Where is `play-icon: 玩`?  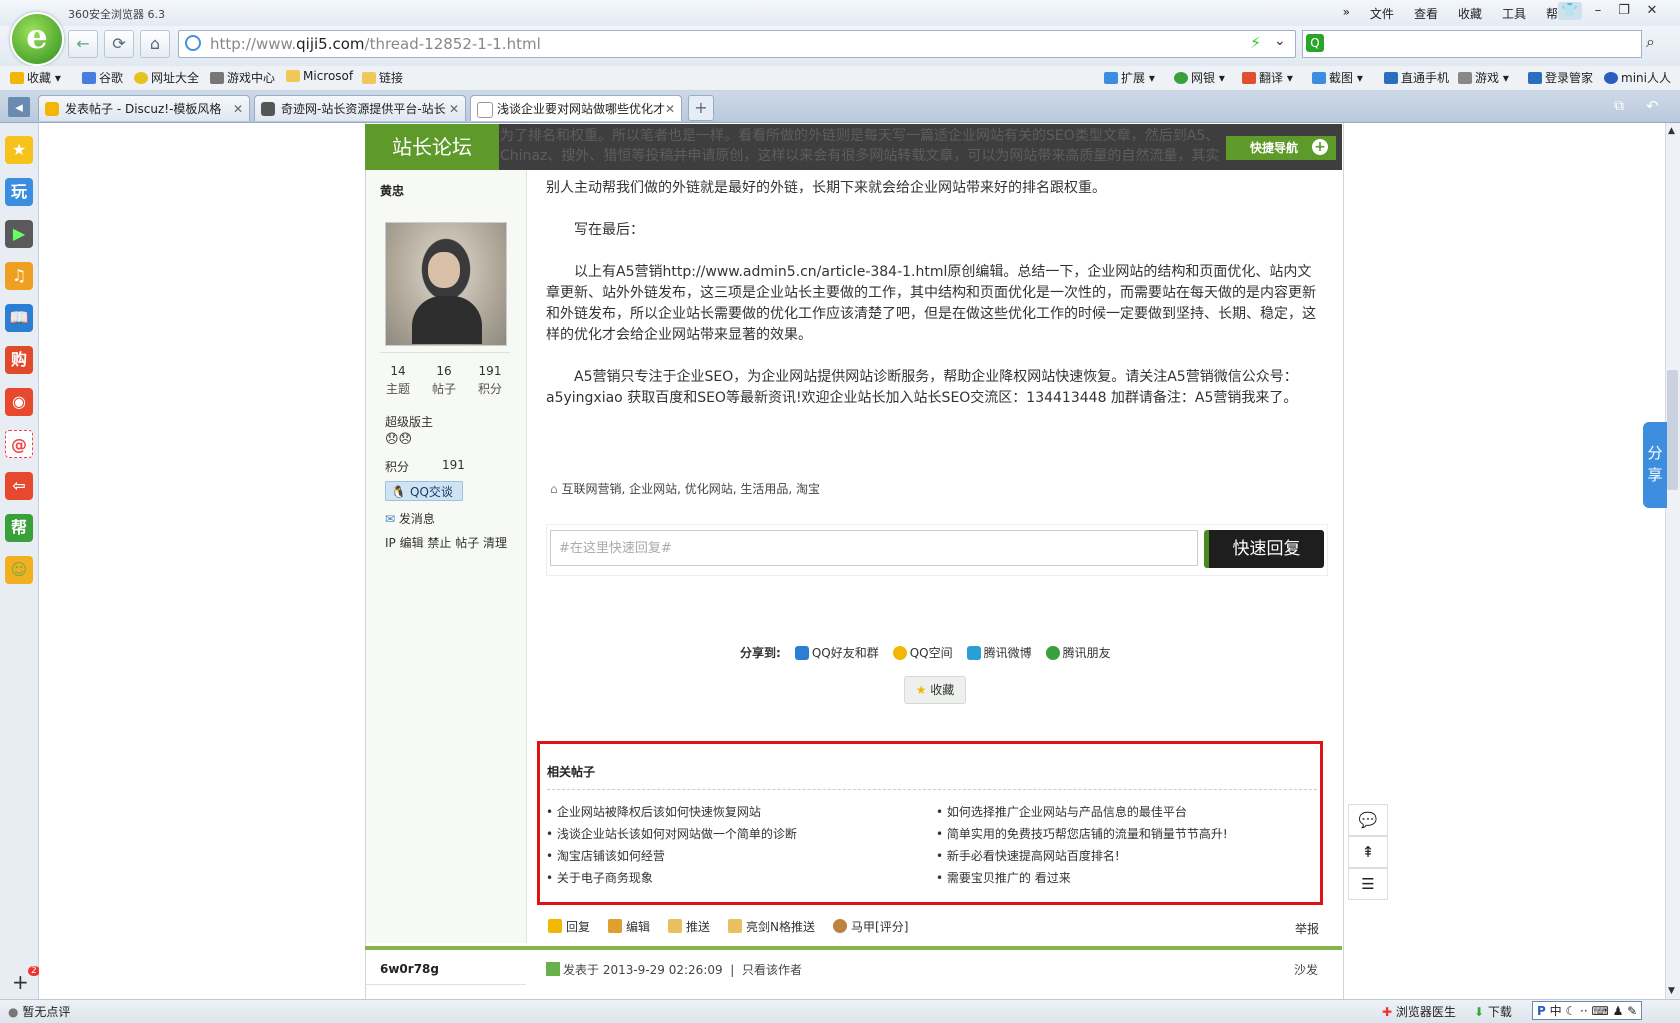 play-icon: 玩 is located at coordinates (19, 192).